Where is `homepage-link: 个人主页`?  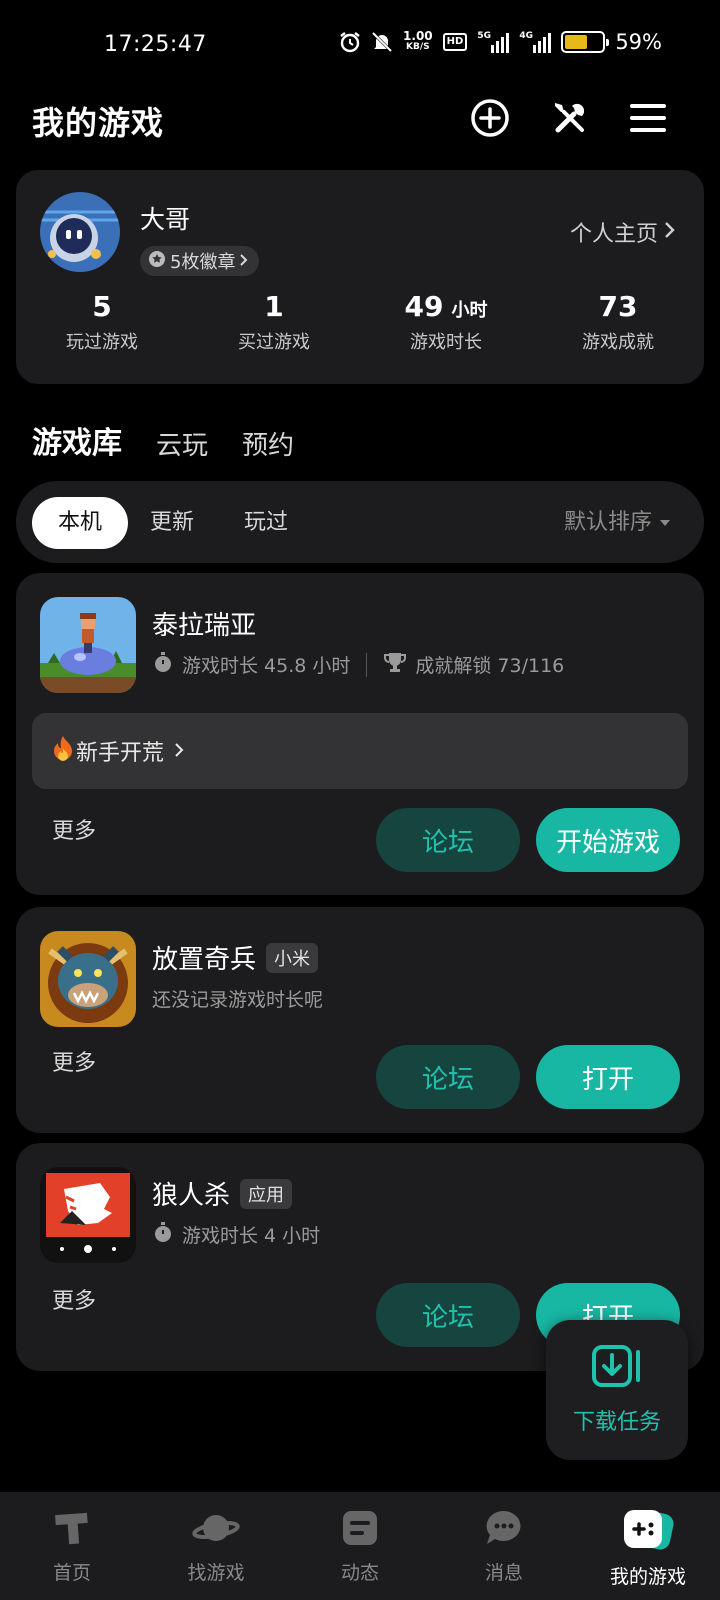 homepage-link: 个人主页 is located at coordinates (623, 232).